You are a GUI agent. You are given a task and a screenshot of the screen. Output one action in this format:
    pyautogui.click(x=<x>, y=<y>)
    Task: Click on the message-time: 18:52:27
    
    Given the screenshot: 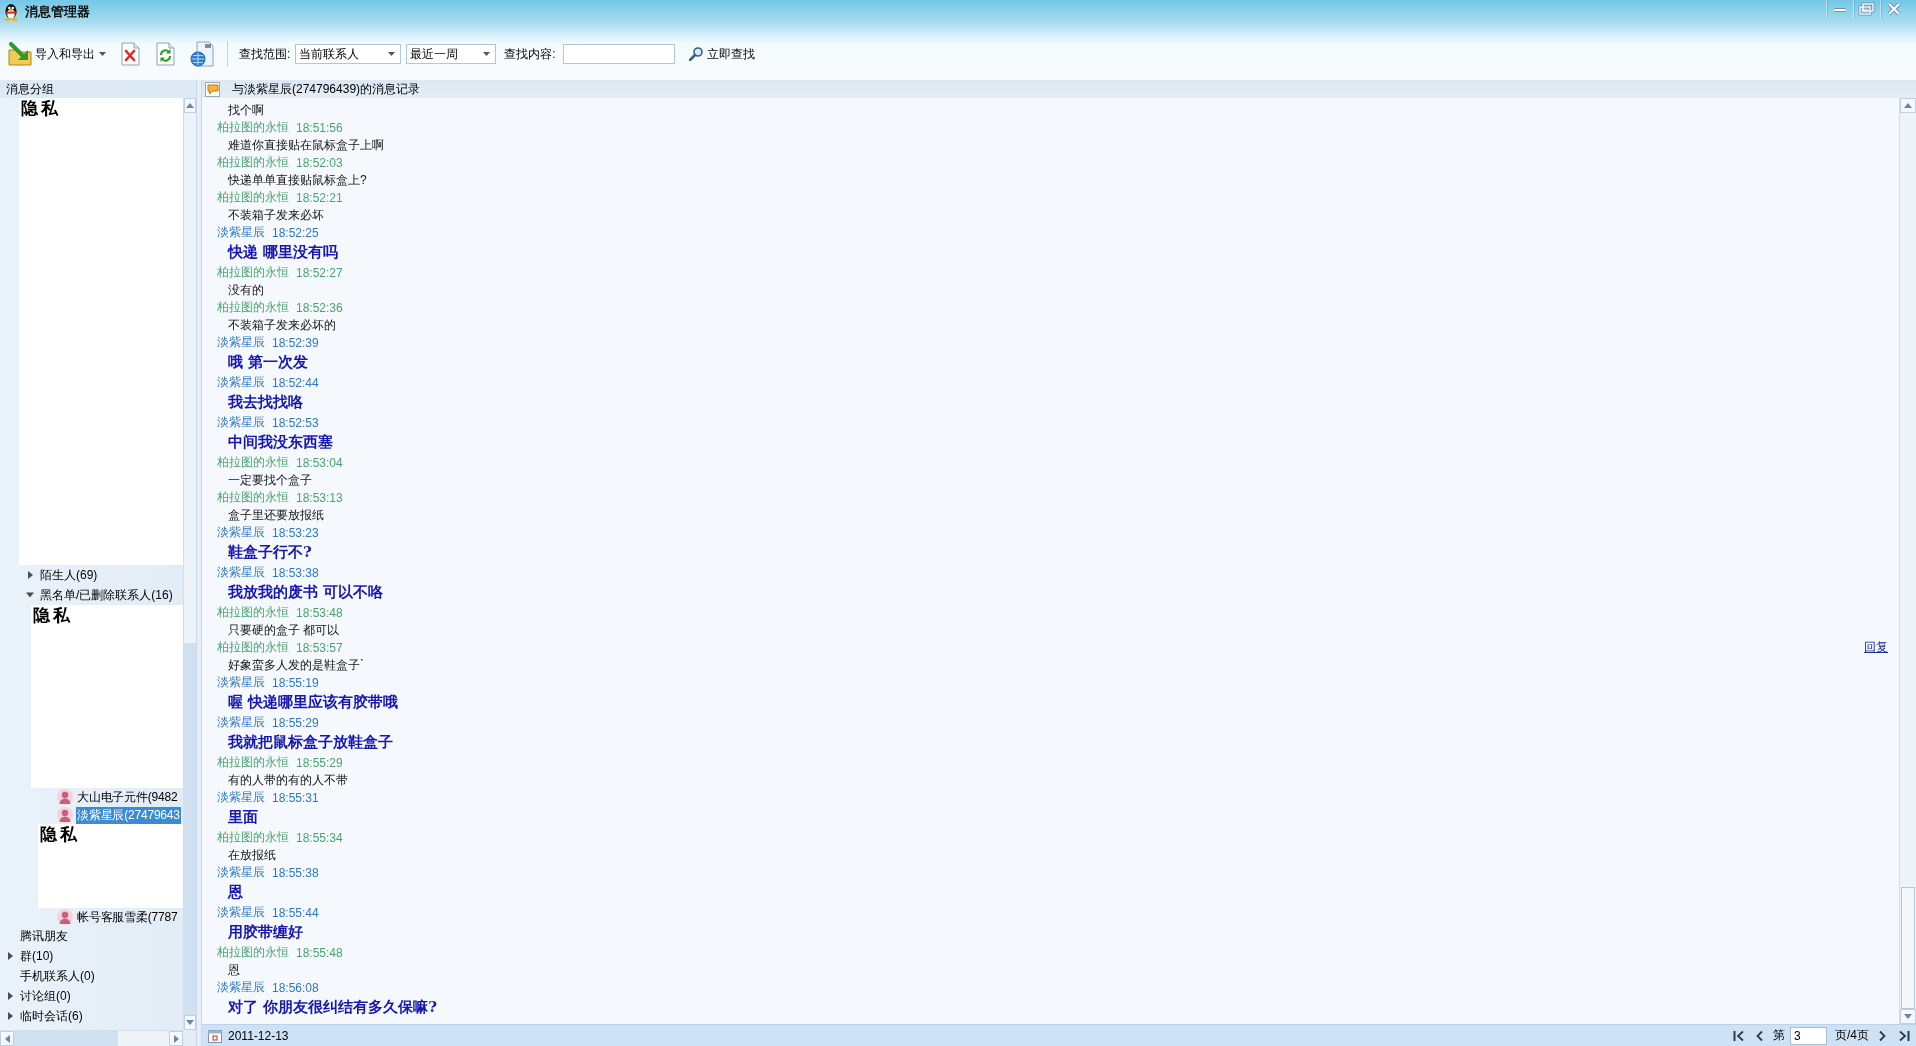 What is the action you would take?
    pyautogui.click(x=319, y=272)
    